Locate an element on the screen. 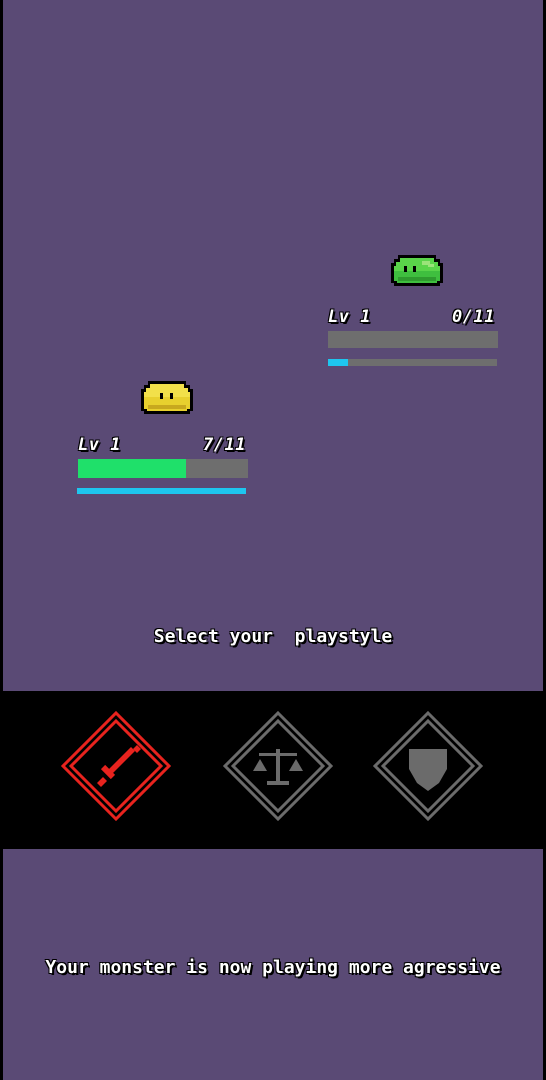 This screenshot has width=546, height=1080. player-hp-fill is located at coordinates (132, 468).